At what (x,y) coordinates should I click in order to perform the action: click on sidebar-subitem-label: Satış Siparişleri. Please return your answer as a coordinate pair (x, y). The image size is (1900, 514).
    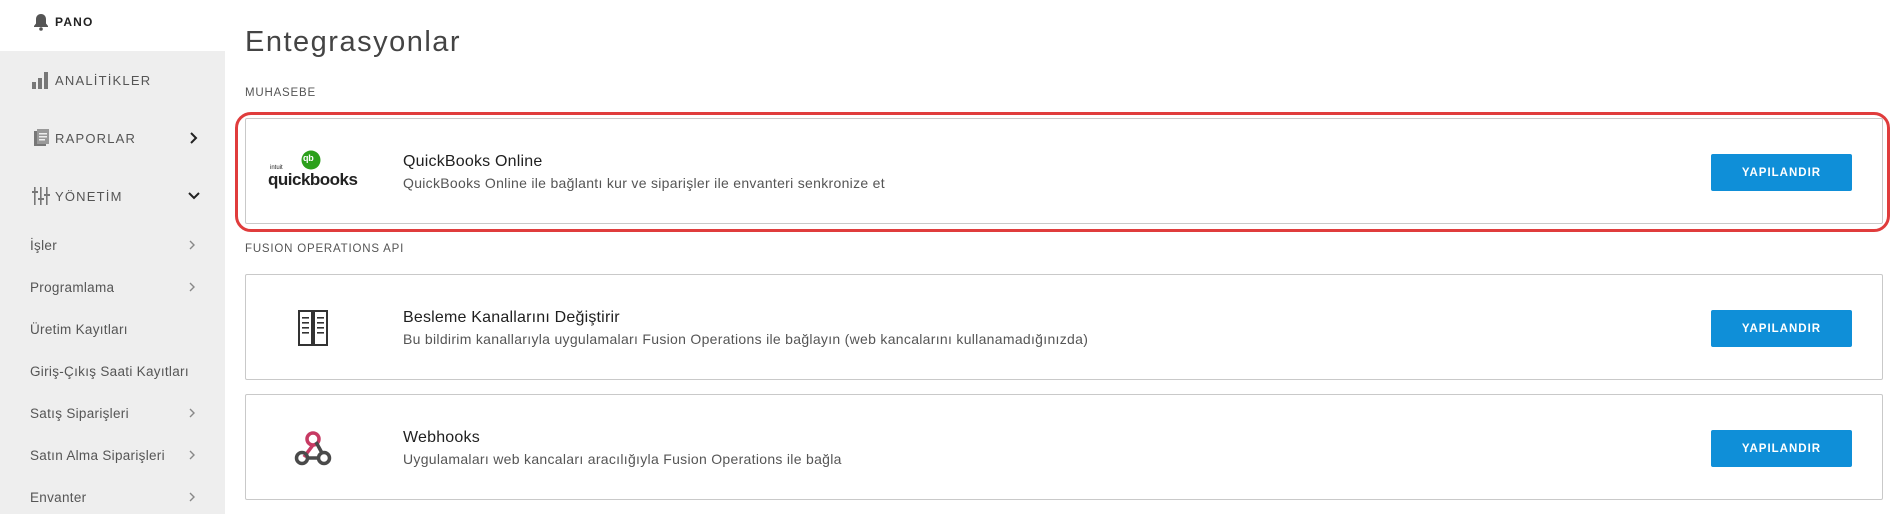
    Looking at the image, I should click on (79, 413).